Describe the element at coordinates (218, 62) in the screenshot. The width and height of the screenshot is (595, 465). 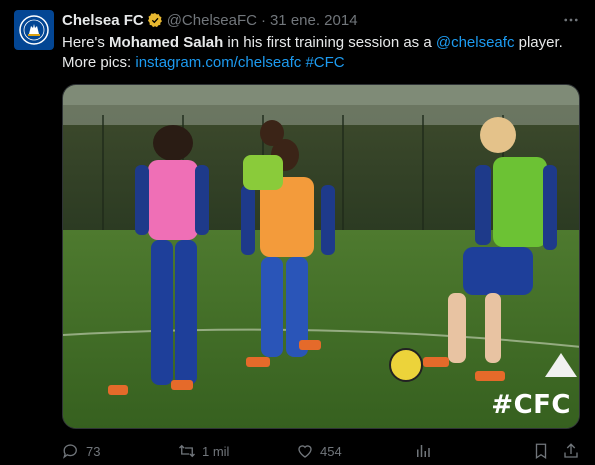
I see `instagram-link: instagram.com/chelseafc` at that location.